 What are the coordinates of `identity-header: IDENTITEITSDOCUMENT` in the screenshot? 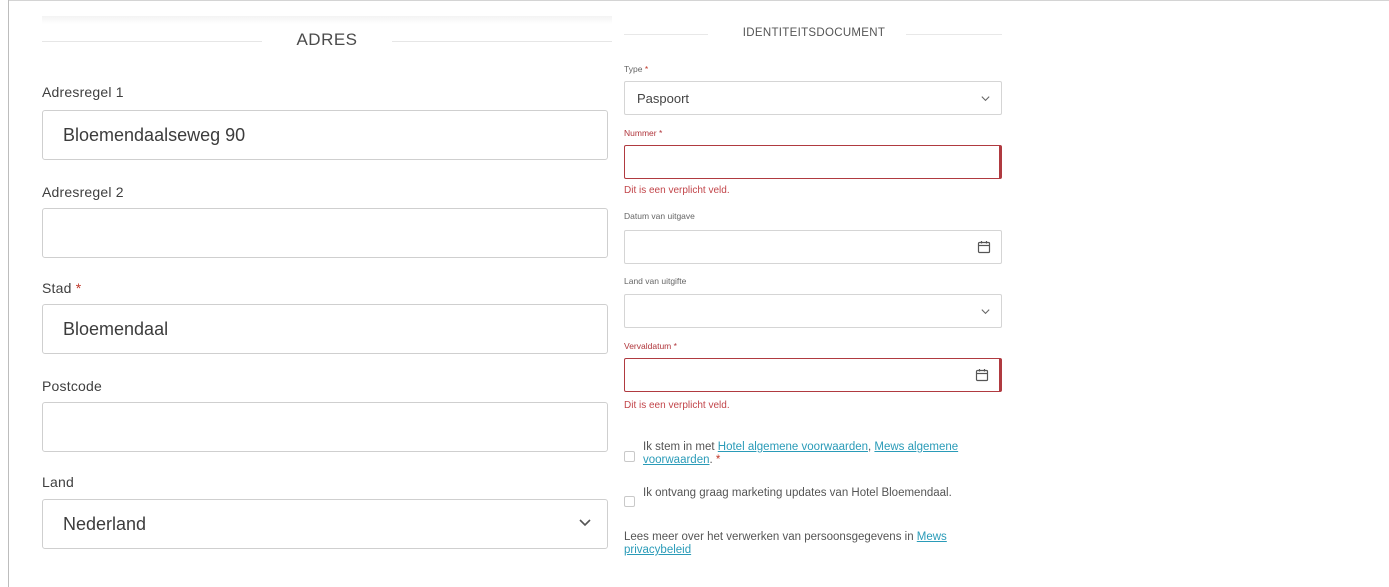 It's located at (814, 34).